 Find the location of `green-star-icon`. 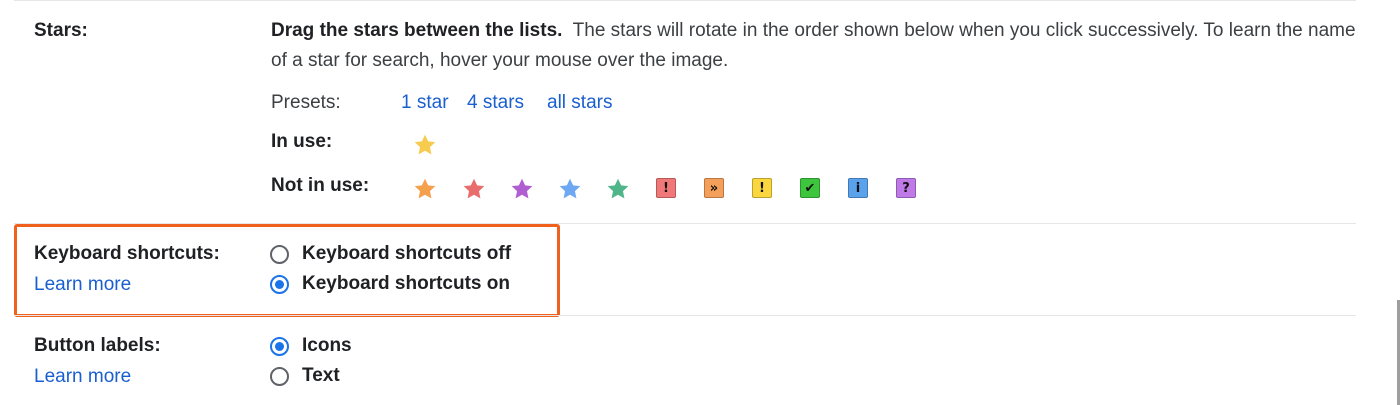

green-star-icon is located at coordinates (618, 189).